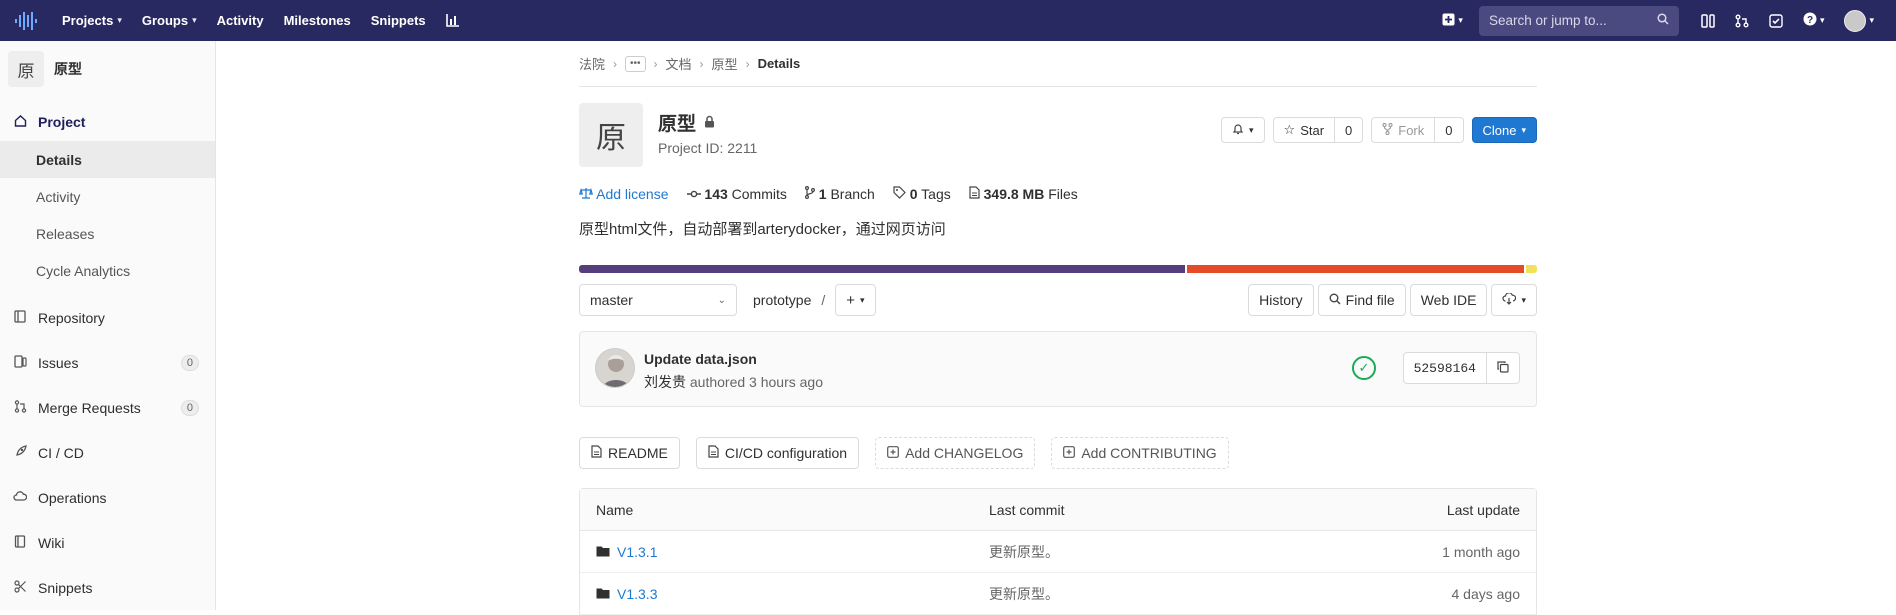 This screenshot has height=615, width=1896. What do you see at coordinates (107, 69) in the screenshot?
I see `sidebar-project-header: 原 原型` at bounding box center [107, 69].